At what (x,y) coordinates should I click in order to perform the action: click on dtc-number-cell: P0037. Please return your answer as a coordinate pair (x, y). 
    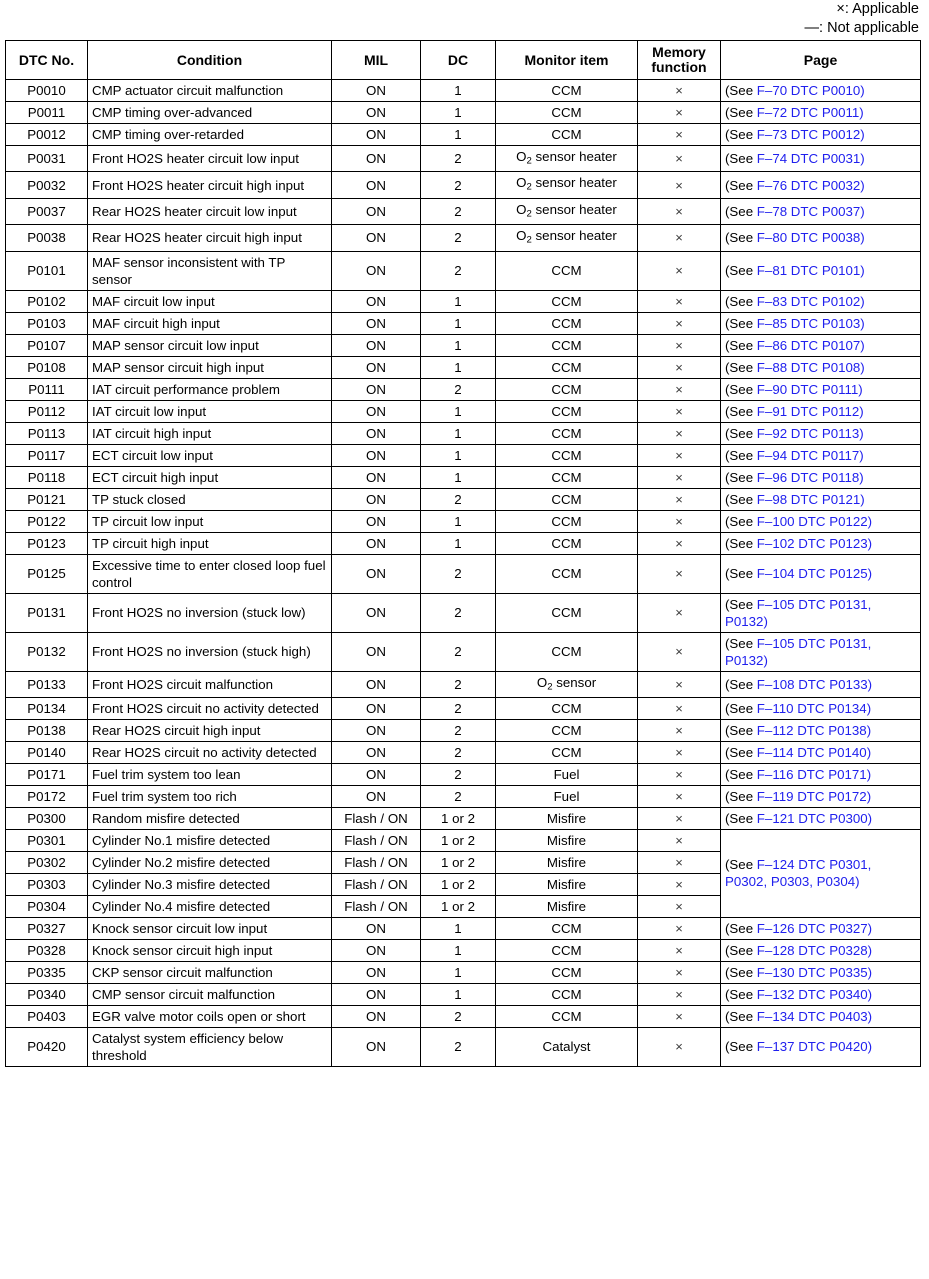
    Looking at the image, I should click on (46, 211).